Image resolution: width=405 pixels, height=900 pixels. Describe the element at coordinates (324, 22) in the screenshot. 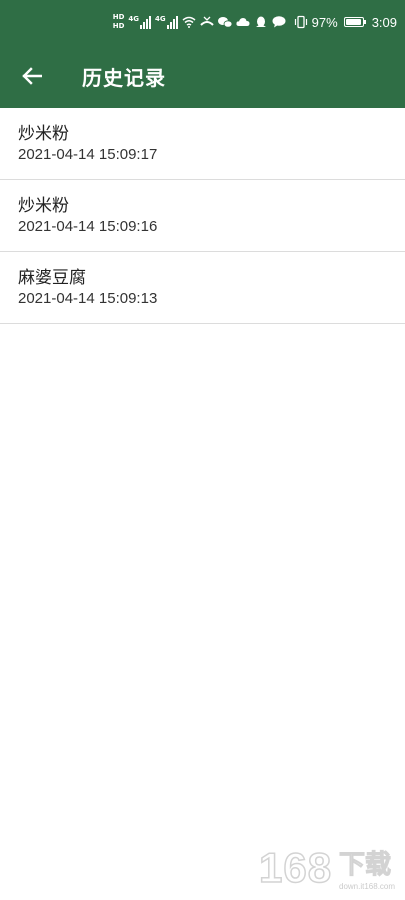

I see `battery-percent: 97%` at that location.